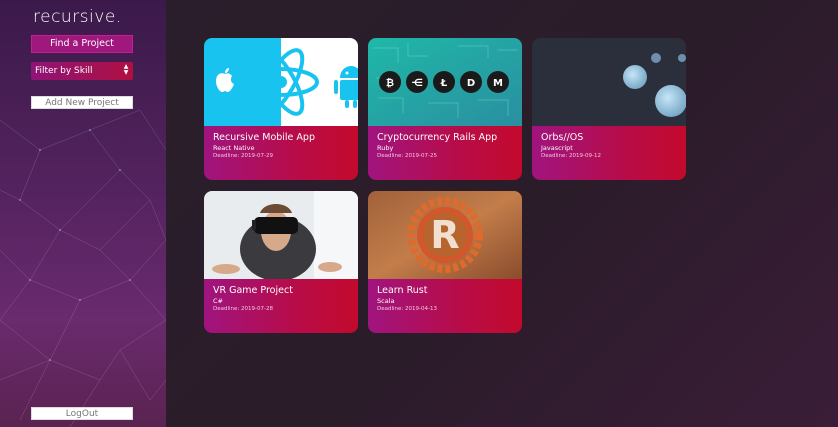  I want to click on project-card: R Learn Rust Scala Deadline: 2019-04-13, so click(445, 262).